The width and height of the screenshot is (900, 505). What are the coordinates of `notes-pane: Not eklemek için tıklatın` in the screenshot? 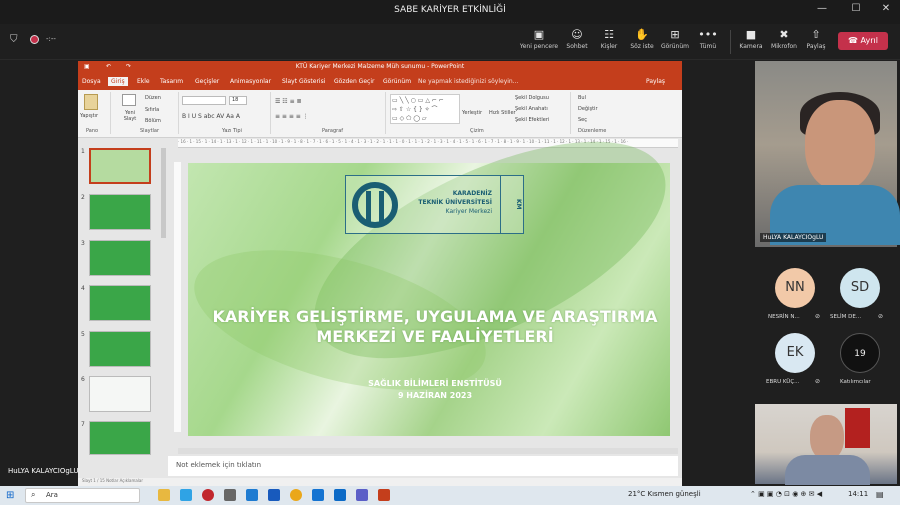 It's located at (423, 466).